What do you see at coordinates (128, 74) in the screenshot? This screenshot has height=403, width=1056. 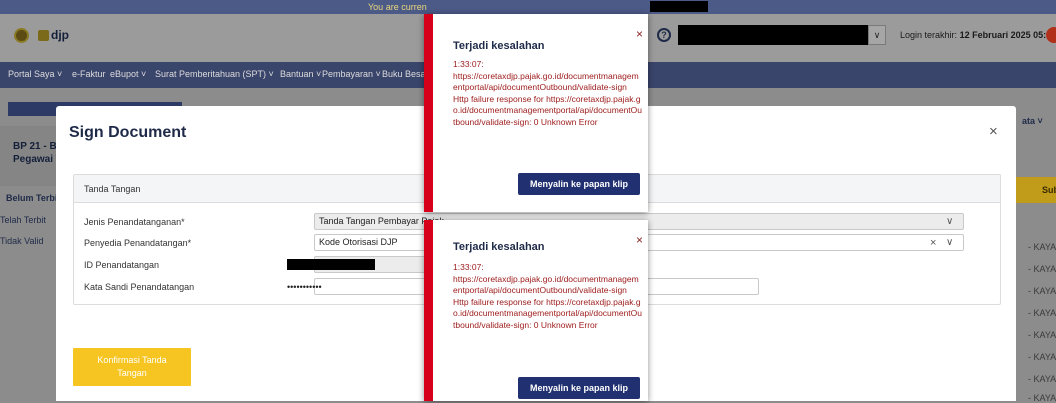 I see `menu-item-ebupot: eBupot ˅` at bounding box center [128, 74].